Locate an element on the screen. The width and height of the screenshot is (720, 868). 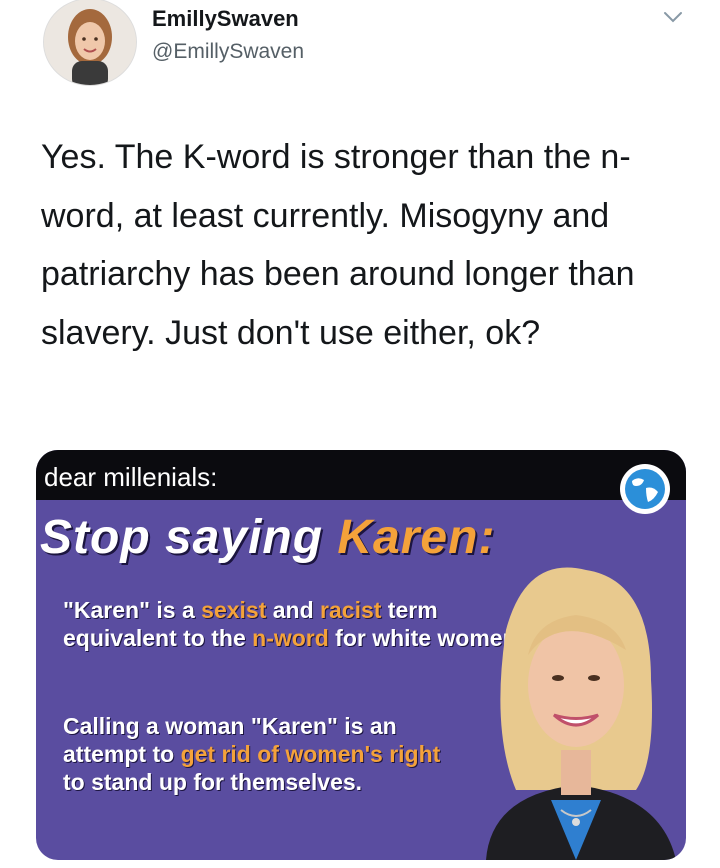
p2-highlight: get rid of women's right is located at coordinates (310, 754).